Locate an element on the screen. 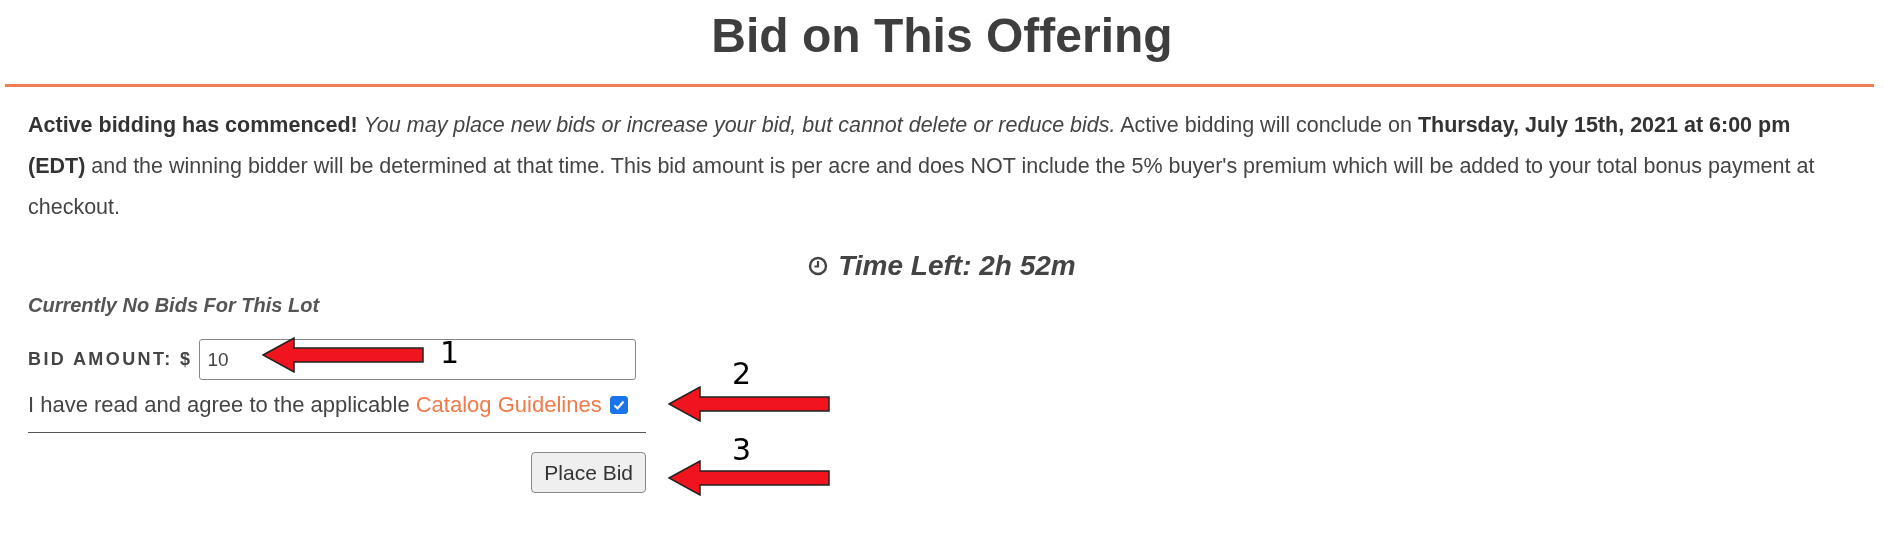 This screenshot has height=536, width=1884. annotation-number: 3 is located at coordinates (742, 449).